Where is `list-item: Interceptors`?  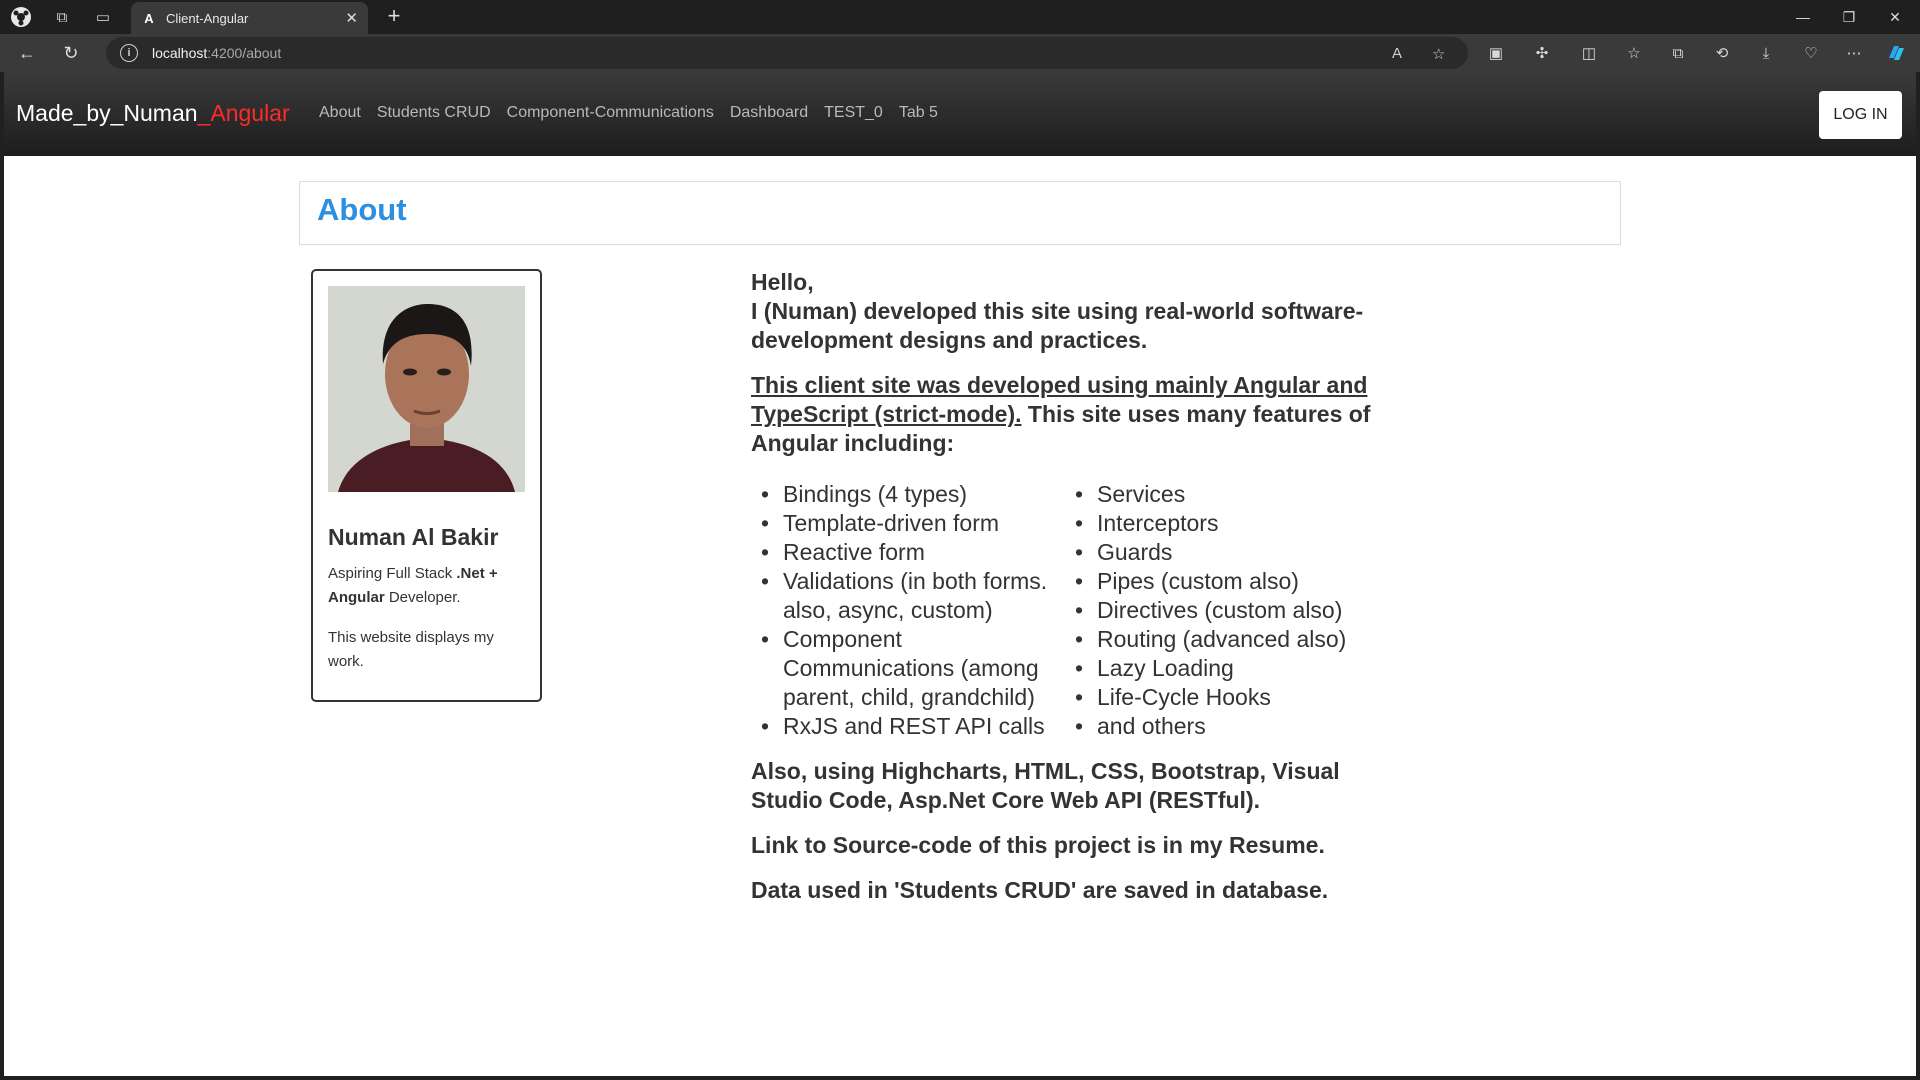
list-item: Interceptors is located at coordinates (1225, 523).